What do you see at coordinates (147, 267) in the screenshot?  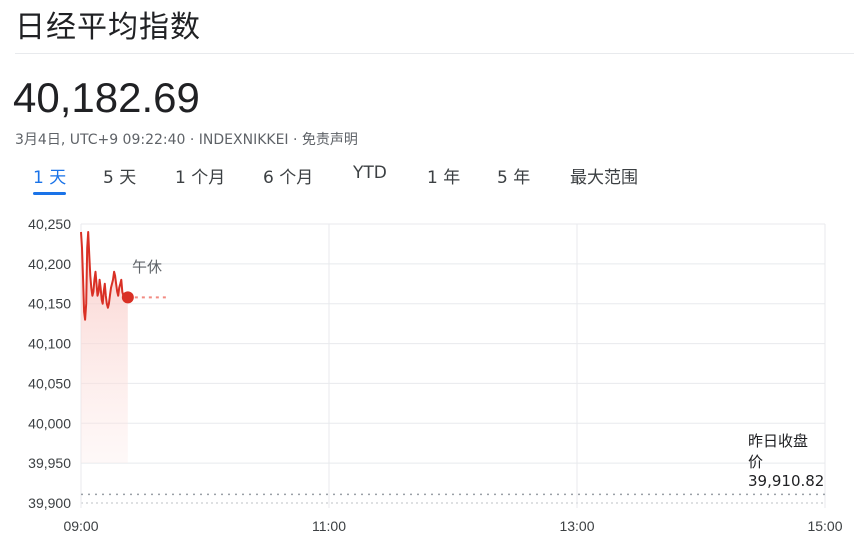 I see `lunch-break-annotation: 午休` at bounding box center [147, 267].